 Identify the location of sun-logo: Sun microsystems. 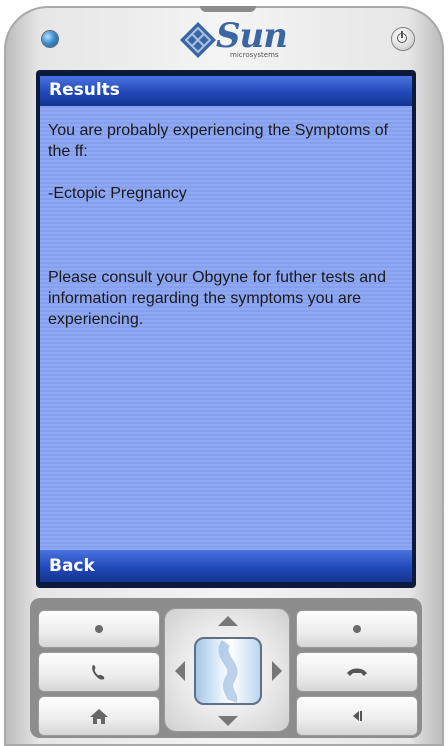
(233, 41).